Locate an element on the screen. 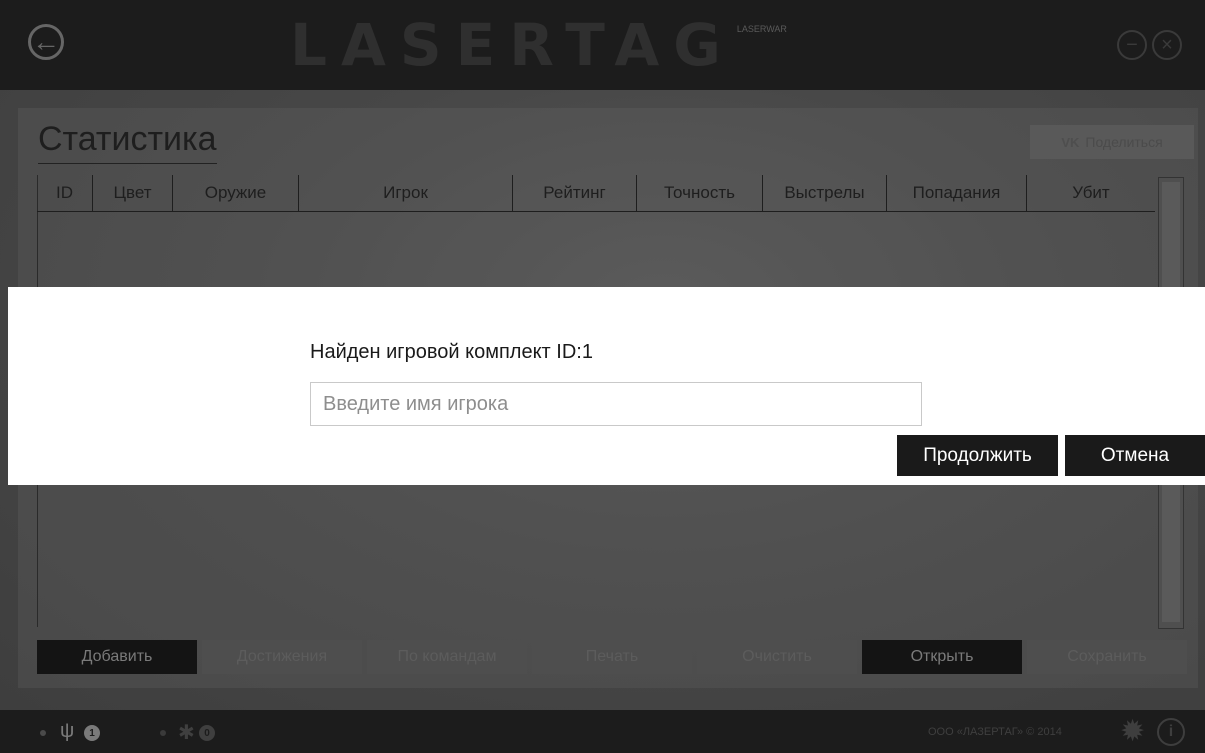 This screenshot has height=753, width=1205. share-vk-button: VK Поделиться is located at coordinates (1112, 142).